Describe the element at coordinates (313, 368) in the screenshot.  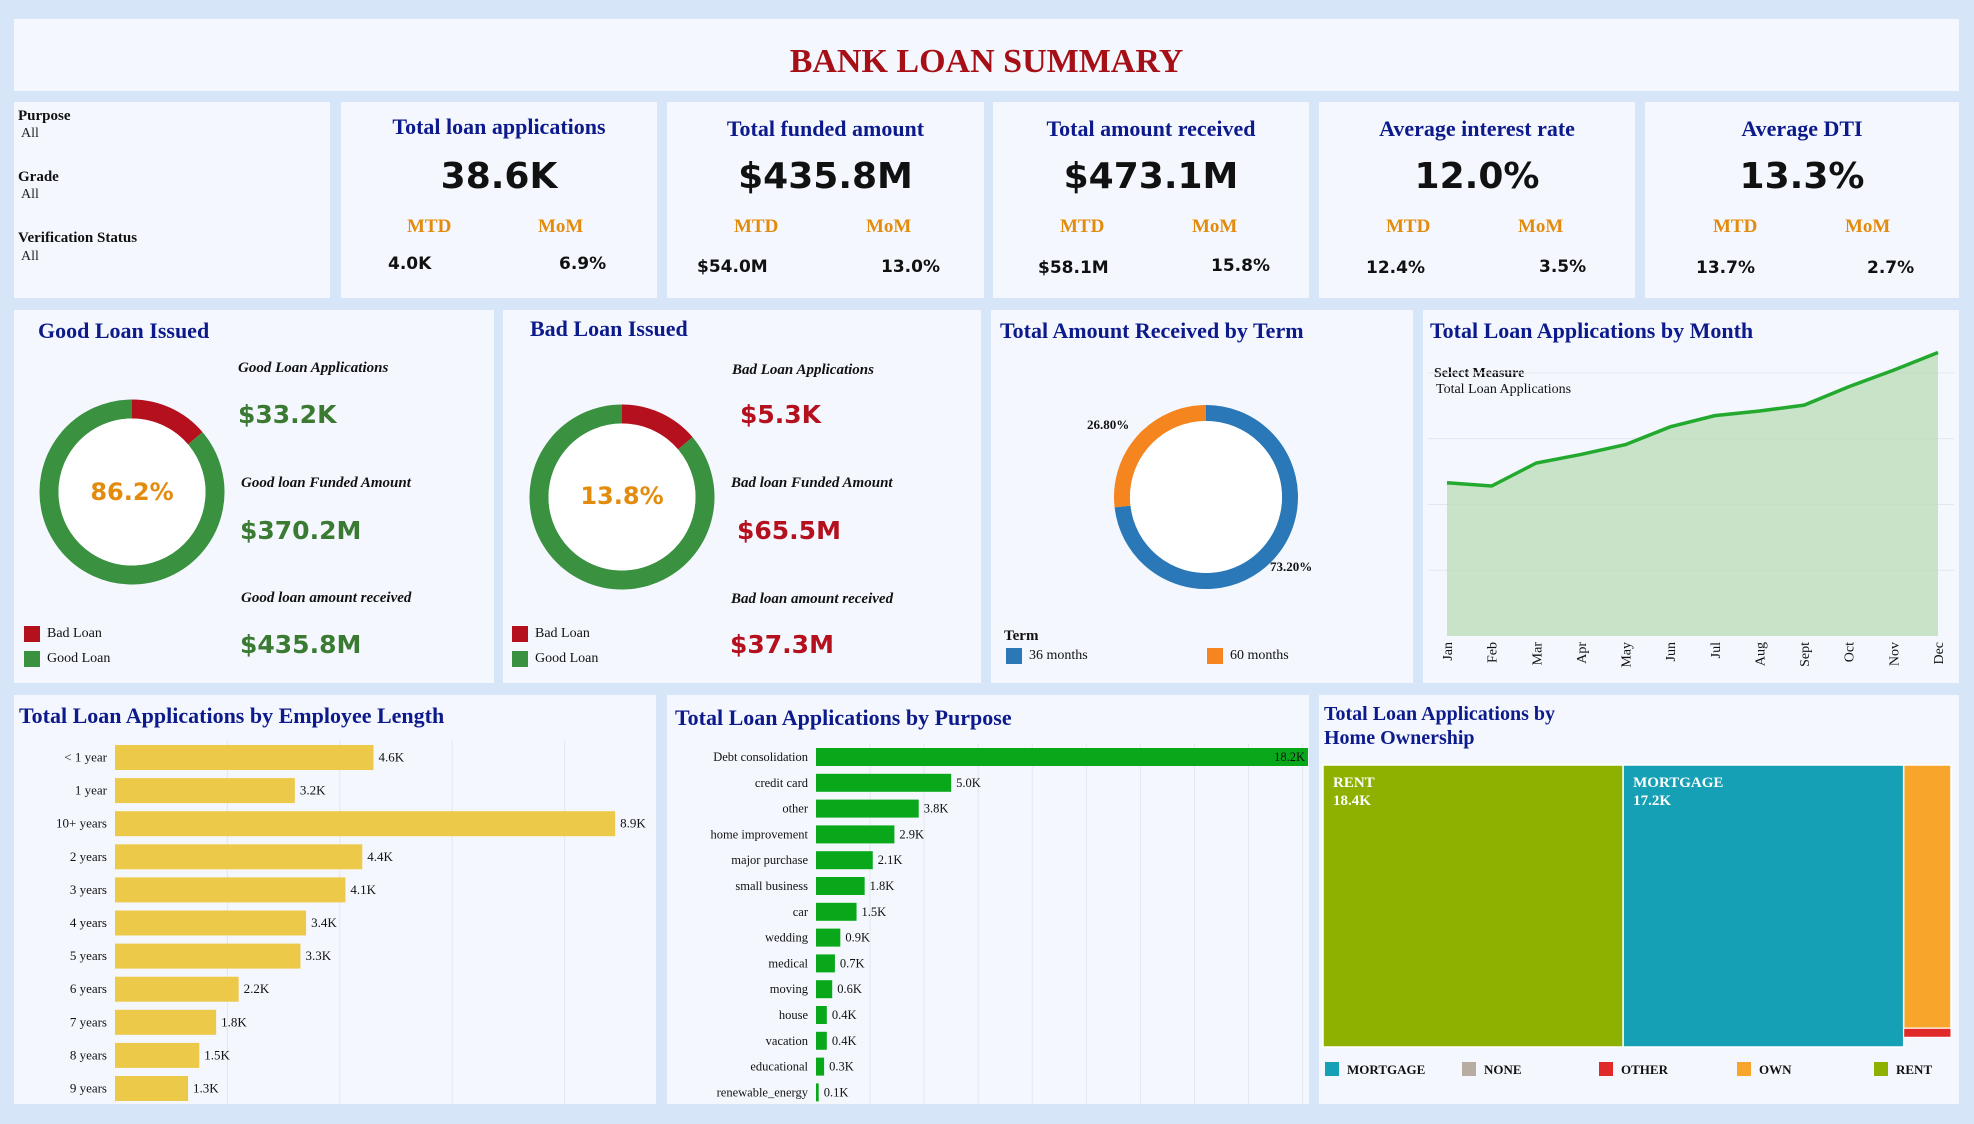
I see `good-loan-applications-label: Good Loan Applications` at that location.